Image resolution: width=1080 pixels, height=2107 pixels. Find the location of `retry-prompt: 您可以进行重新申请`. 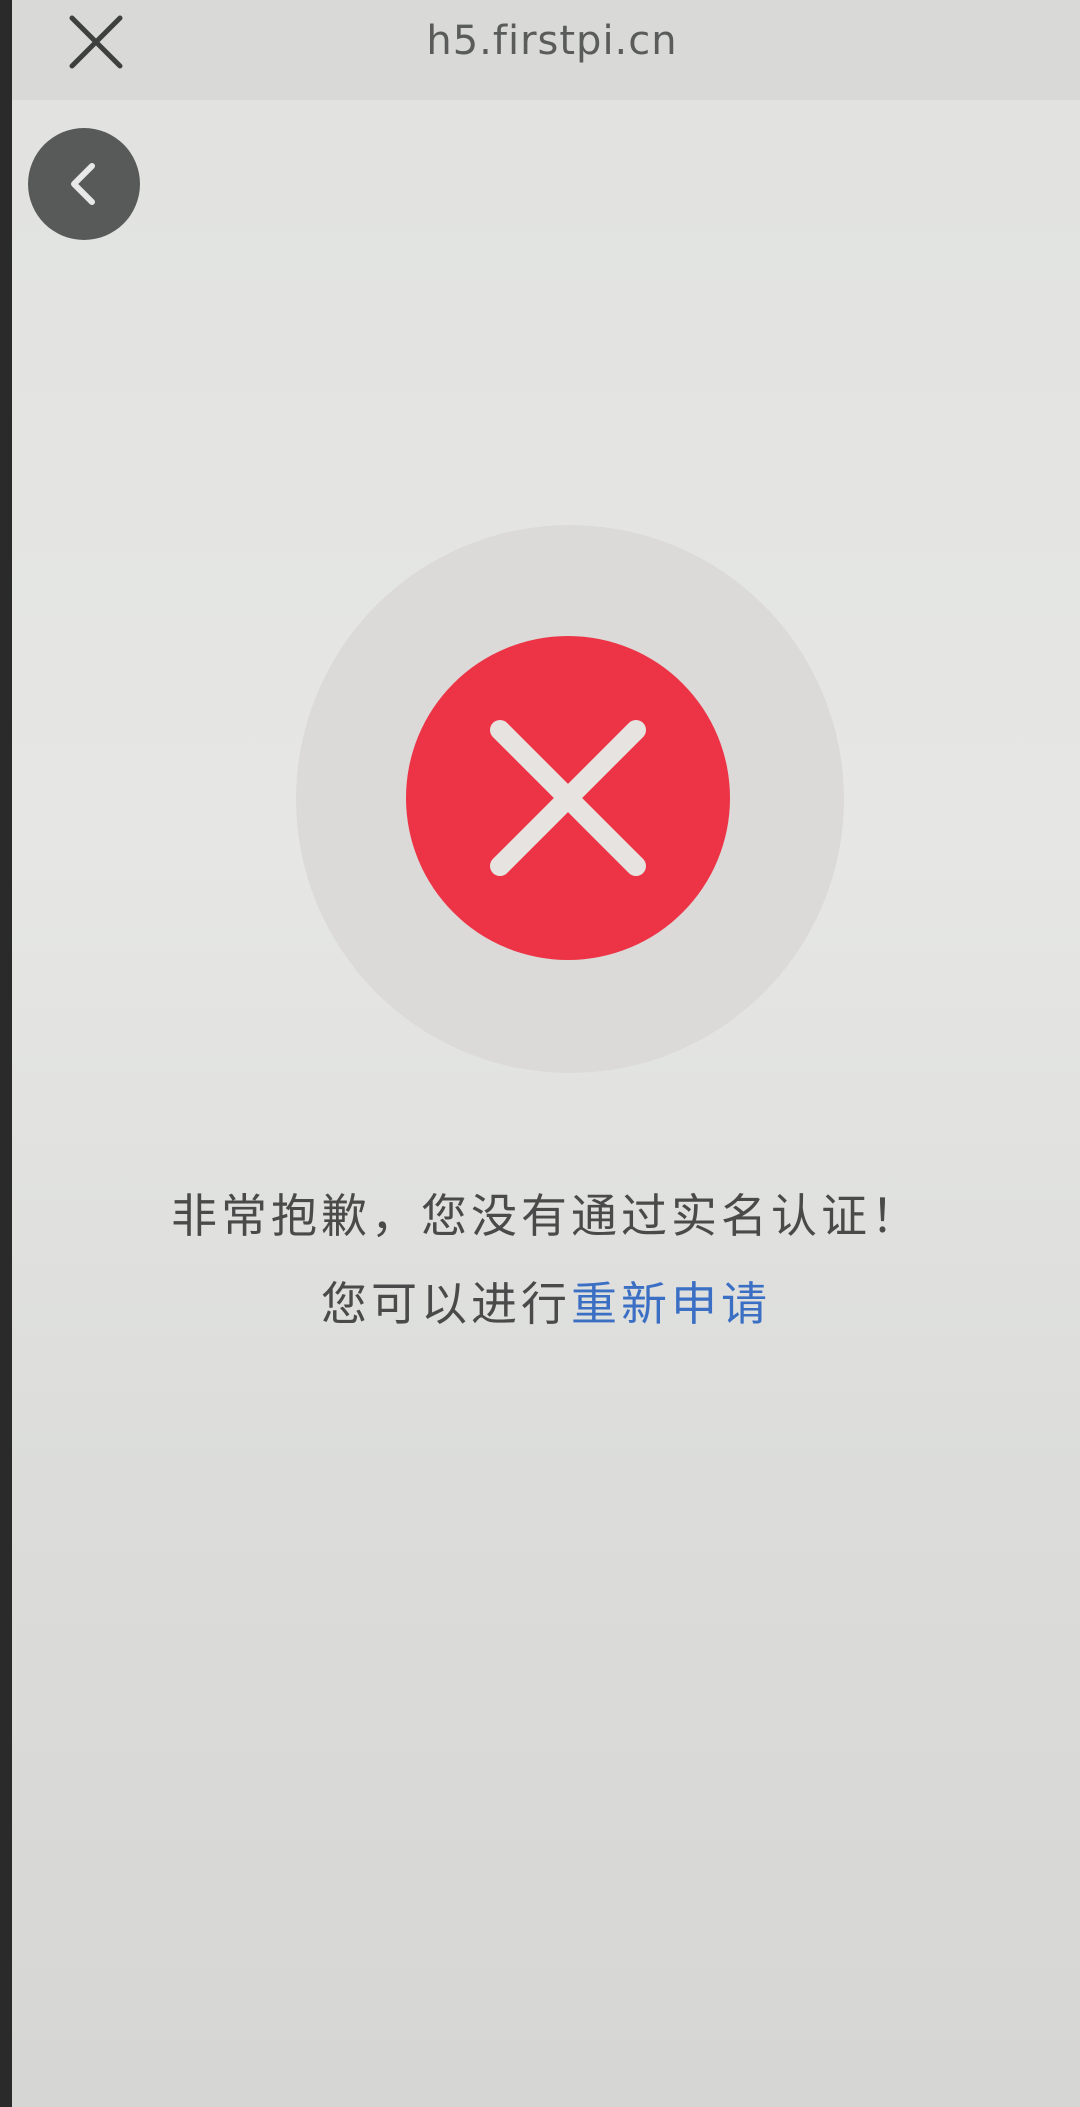

retry-prompt: 您可以进行重新申请 is located at coordinates (546, 1301).